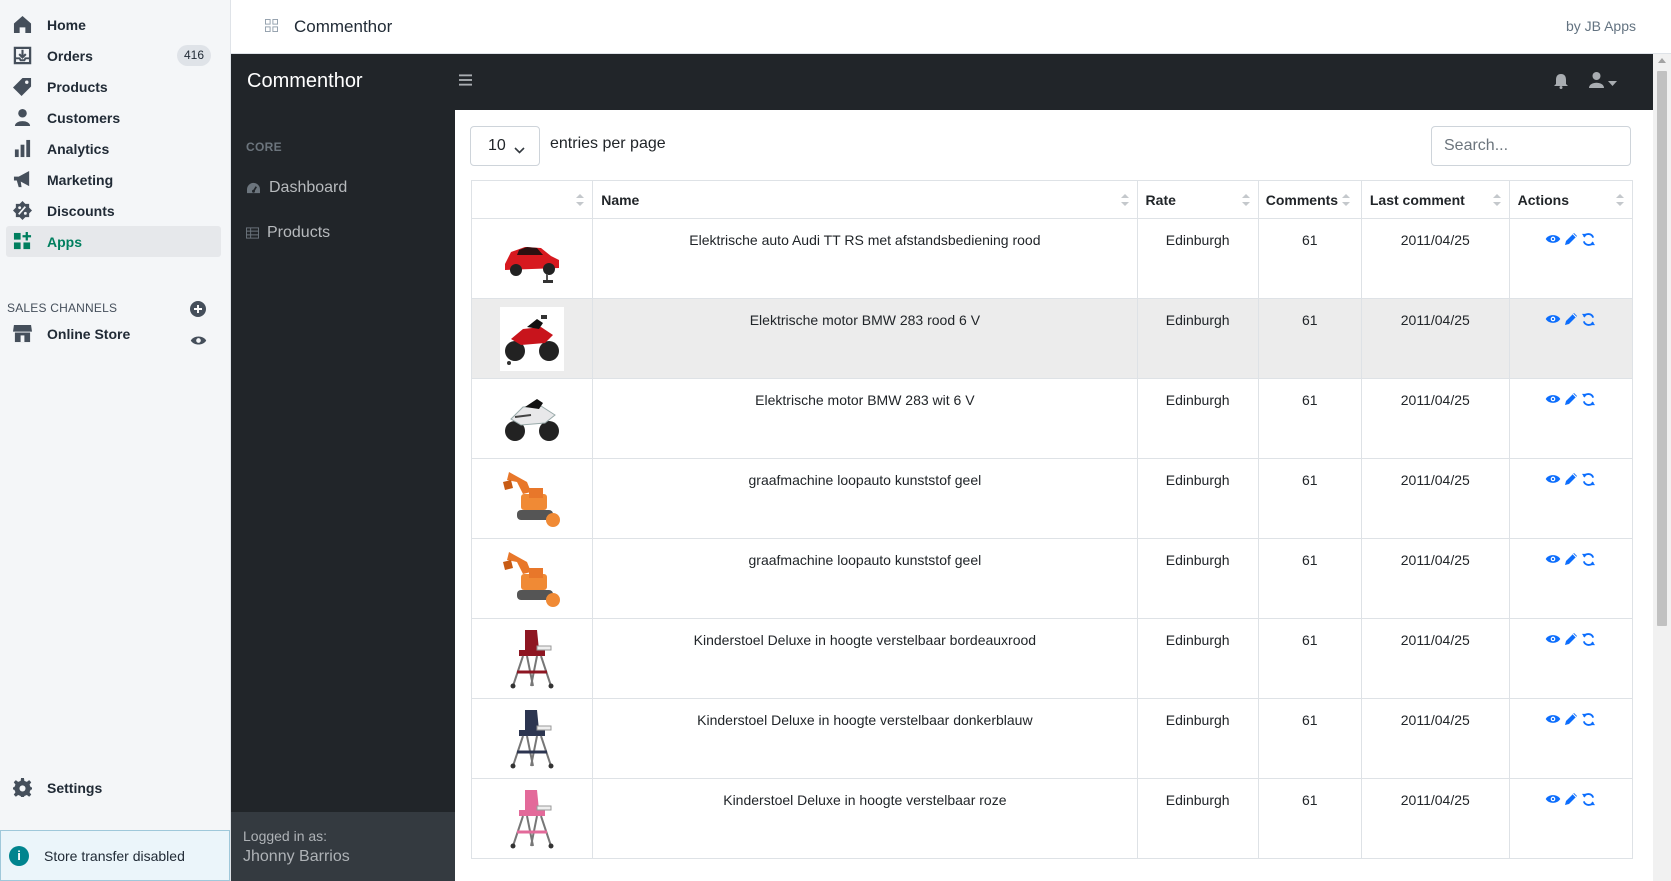 The height and width of the screenshot is (881, 1671). I want to click on sidebar-item-discounts: Discounts, so click(110, 210).